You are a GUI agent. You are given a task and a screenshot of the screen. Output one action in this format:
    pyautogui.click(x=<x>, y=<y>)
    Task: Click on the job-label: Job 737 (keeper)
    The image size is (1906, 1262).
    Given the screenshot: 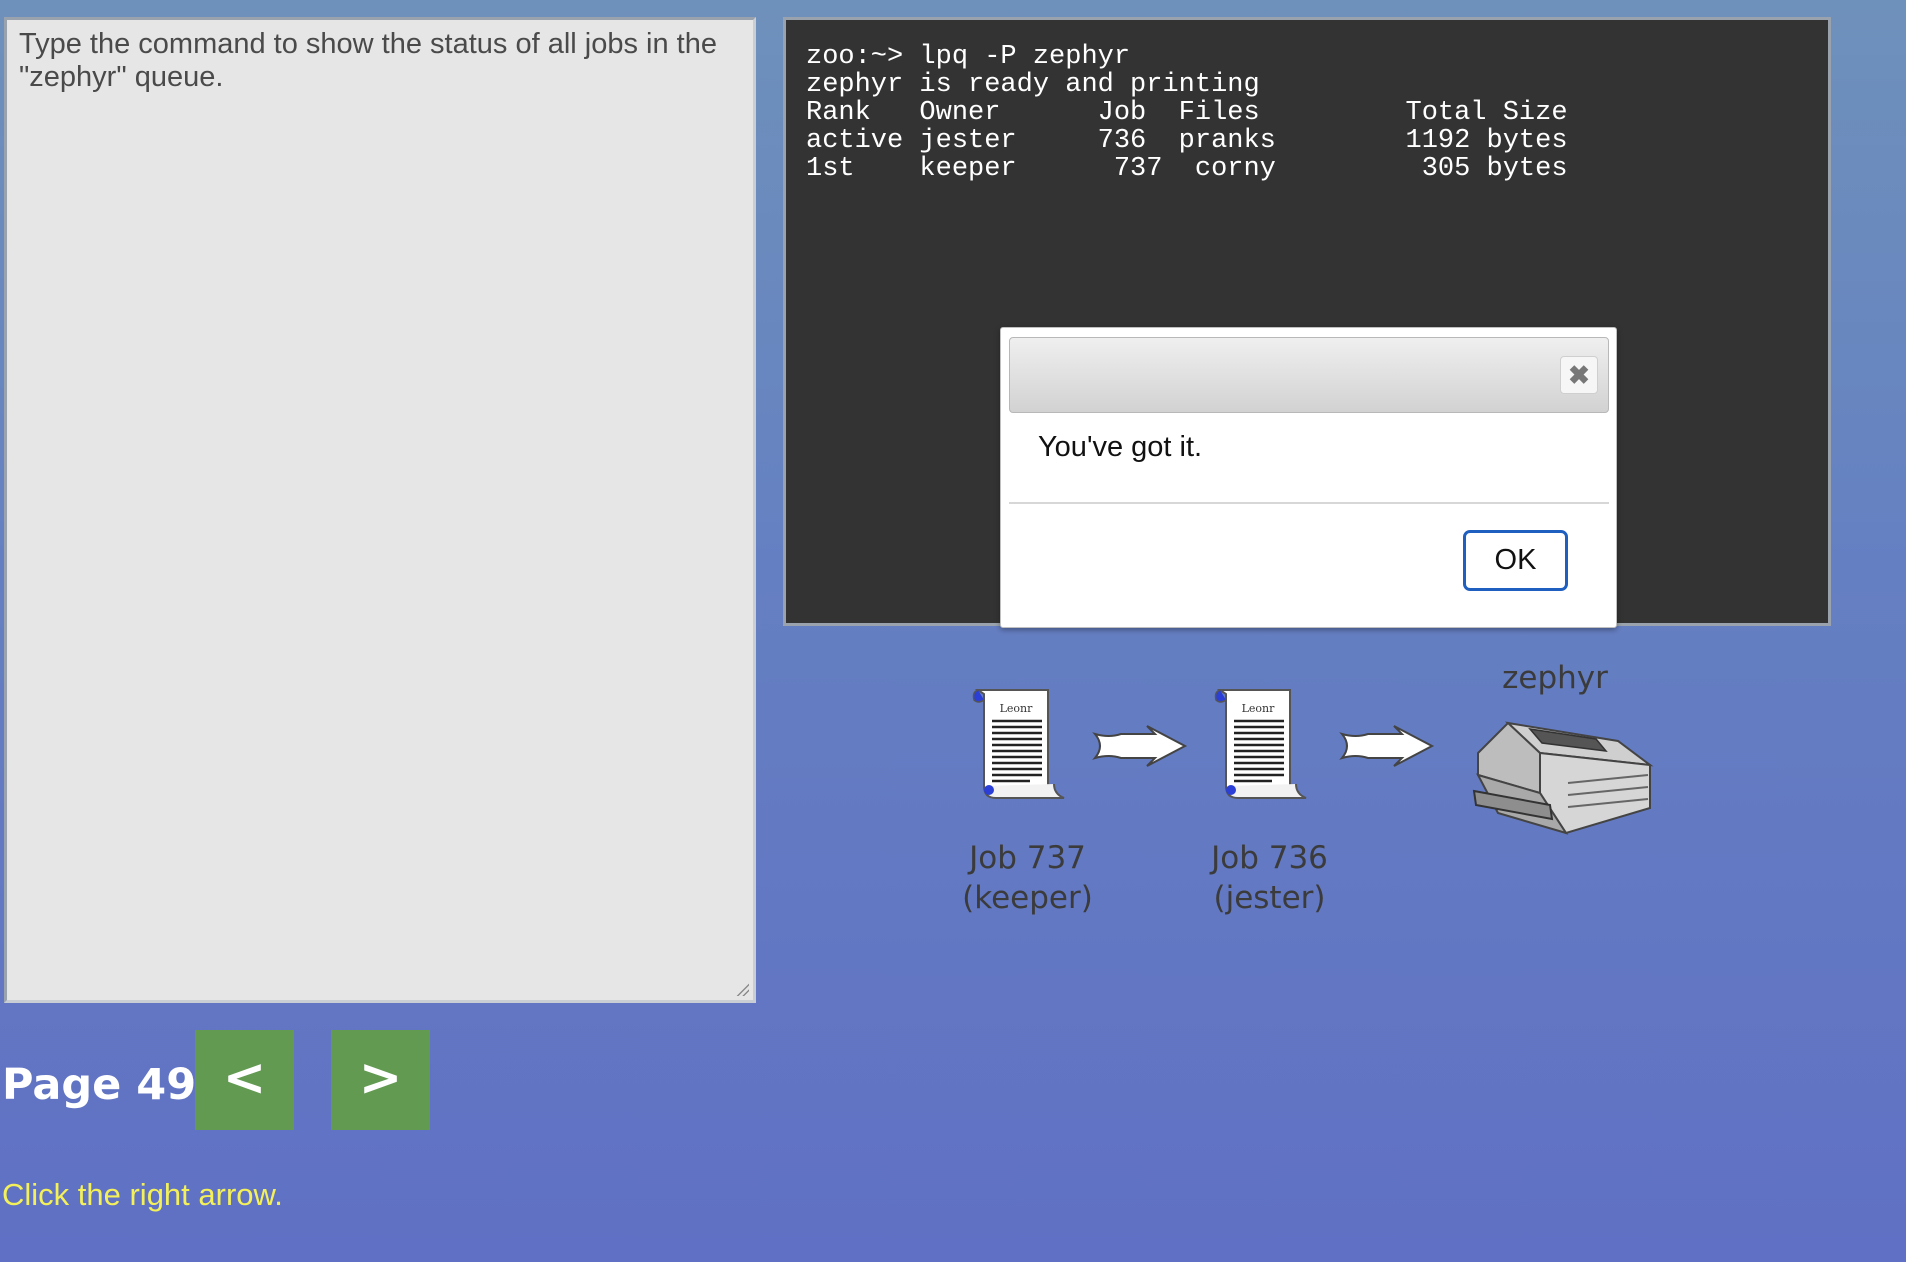 What is the action you would take?
    pyautogui.click(x=1027, y=878)
    